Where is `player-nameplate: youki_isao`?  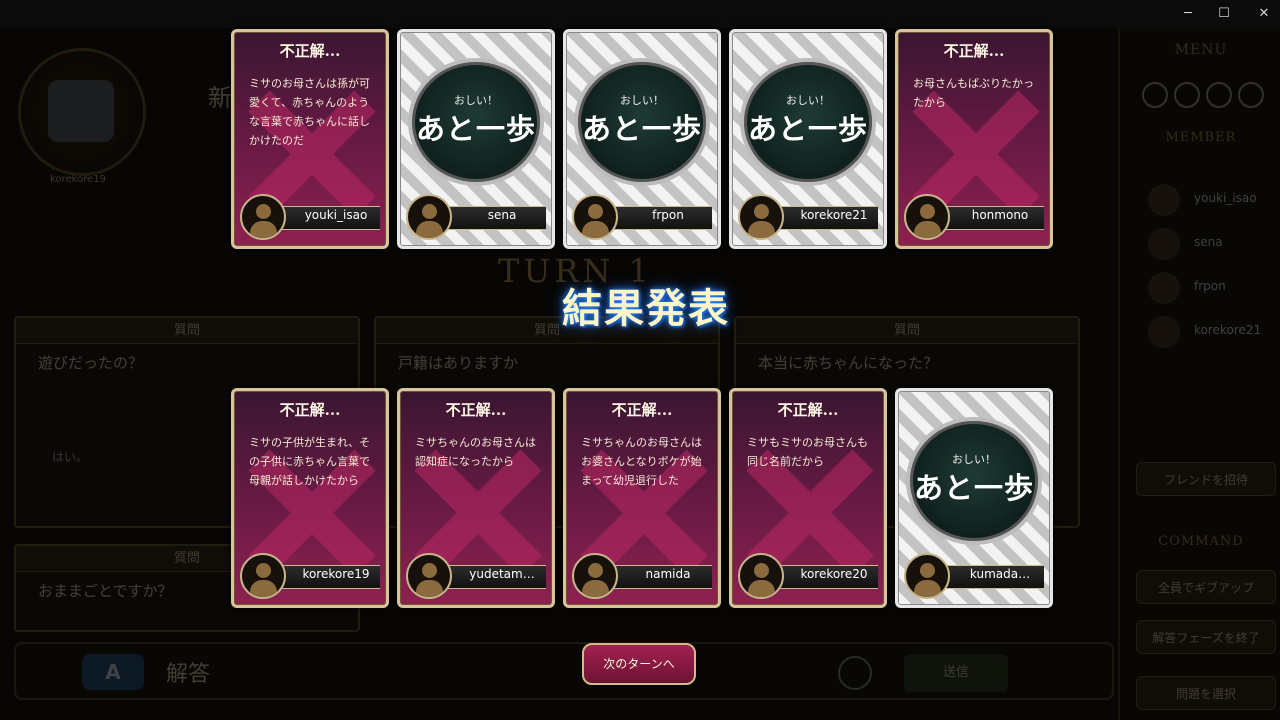
player-nameplate: youki_isao is located at coordinates (310, 217).